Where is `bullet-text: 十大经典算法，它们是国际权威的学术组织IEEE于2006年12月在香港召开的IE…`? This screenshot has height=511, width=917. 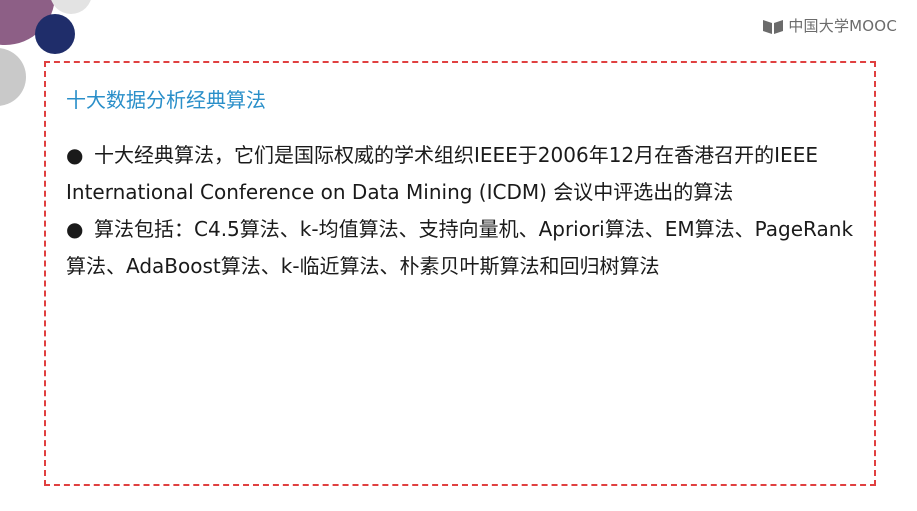
bullet-text: 十大经典算法，它们是国际权威的学术组织IEEE于2006年12月在香港召开的IE… is located at coordinates (442, 173).